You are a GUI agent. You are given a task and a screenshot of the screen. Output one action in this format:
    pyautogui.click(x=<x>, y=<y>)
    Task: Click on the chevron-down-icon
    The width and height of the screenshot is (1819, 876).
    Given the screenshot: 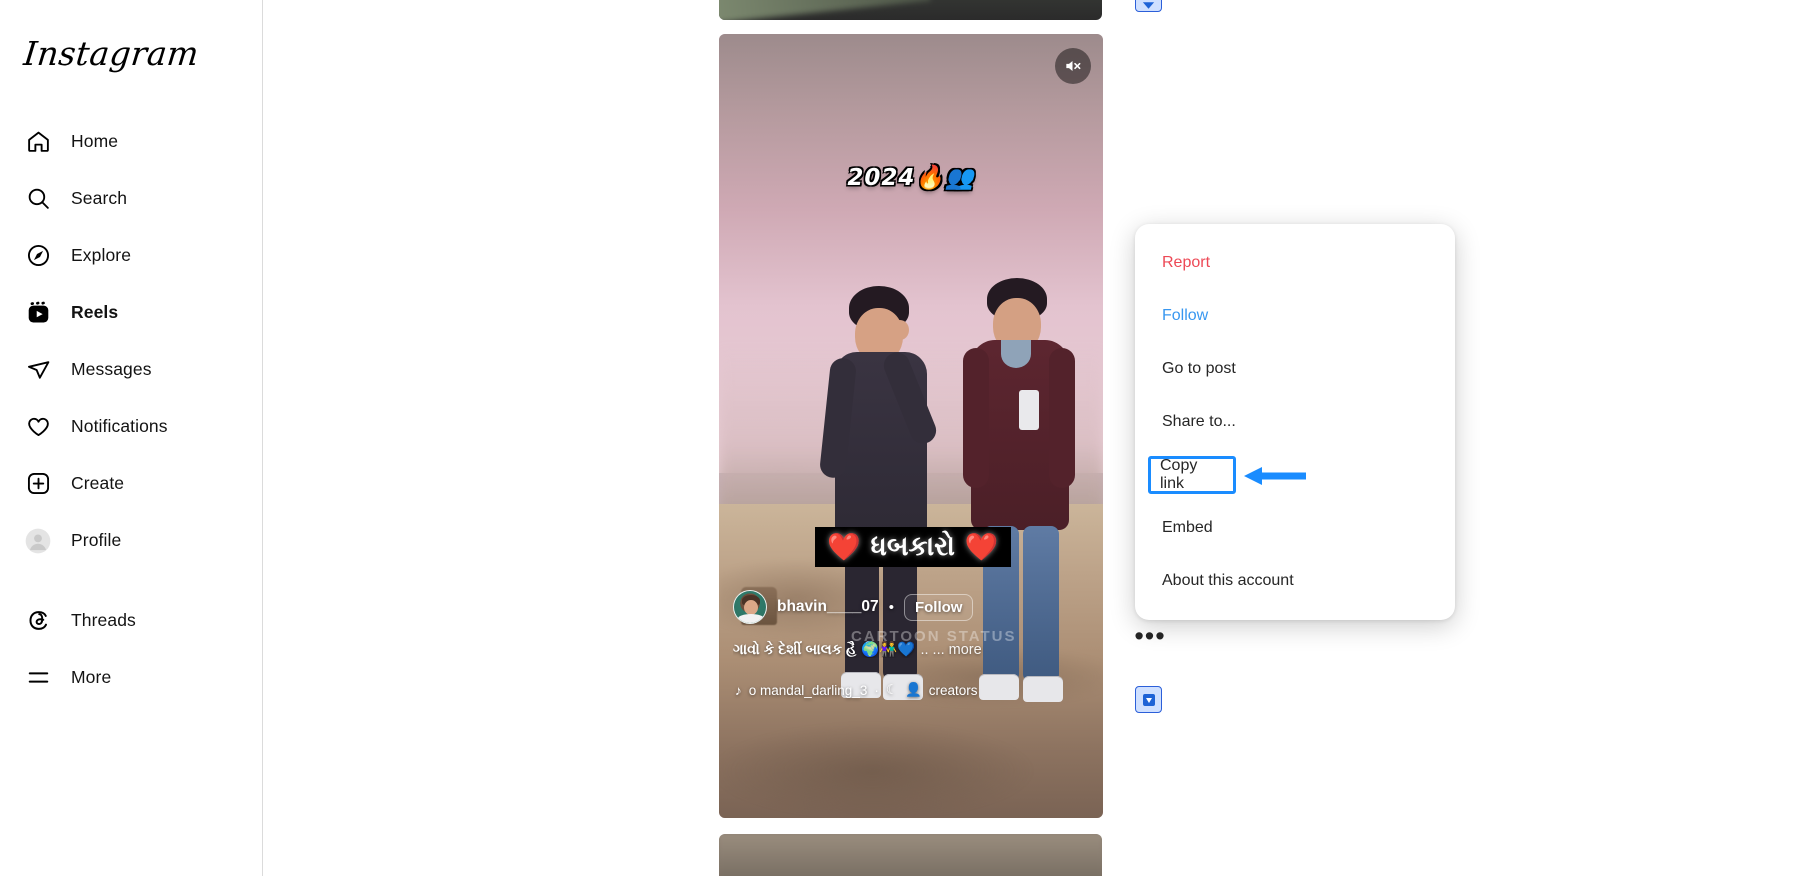 What is the action you would take?
    pyautogui.click(x=1148, y=5)
    